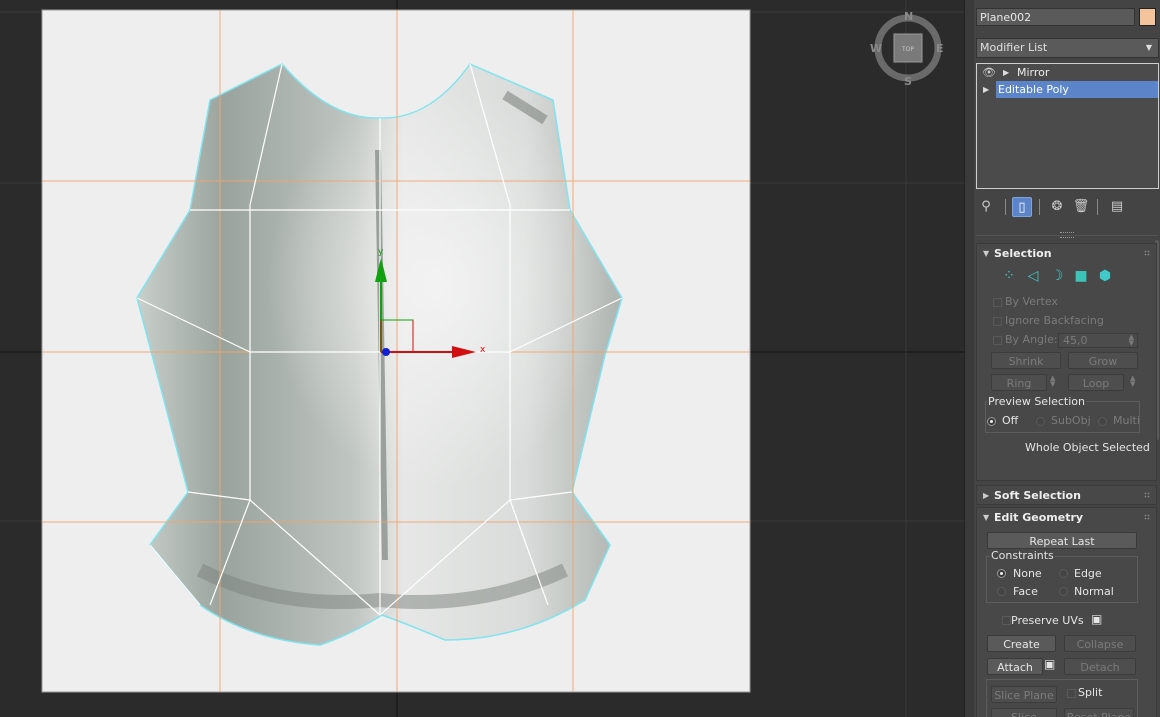 This screenshot has width=1160, height=717. I want to click on preview-off-radio, so click(991, 421).